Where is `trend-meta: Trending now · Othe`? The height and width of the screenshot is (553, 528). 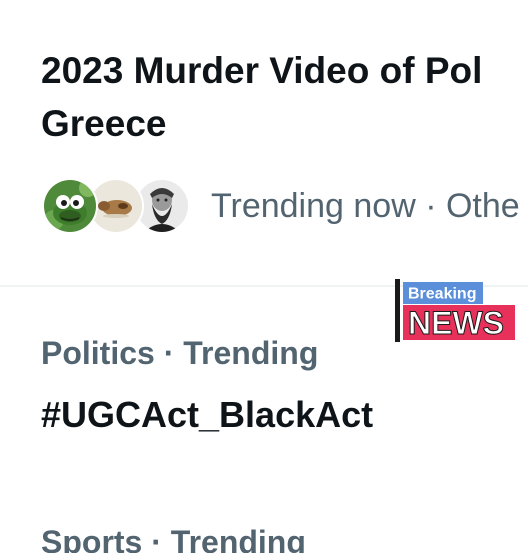 trend-meta: Trending now · Othe is located at coordinates (365, 206).